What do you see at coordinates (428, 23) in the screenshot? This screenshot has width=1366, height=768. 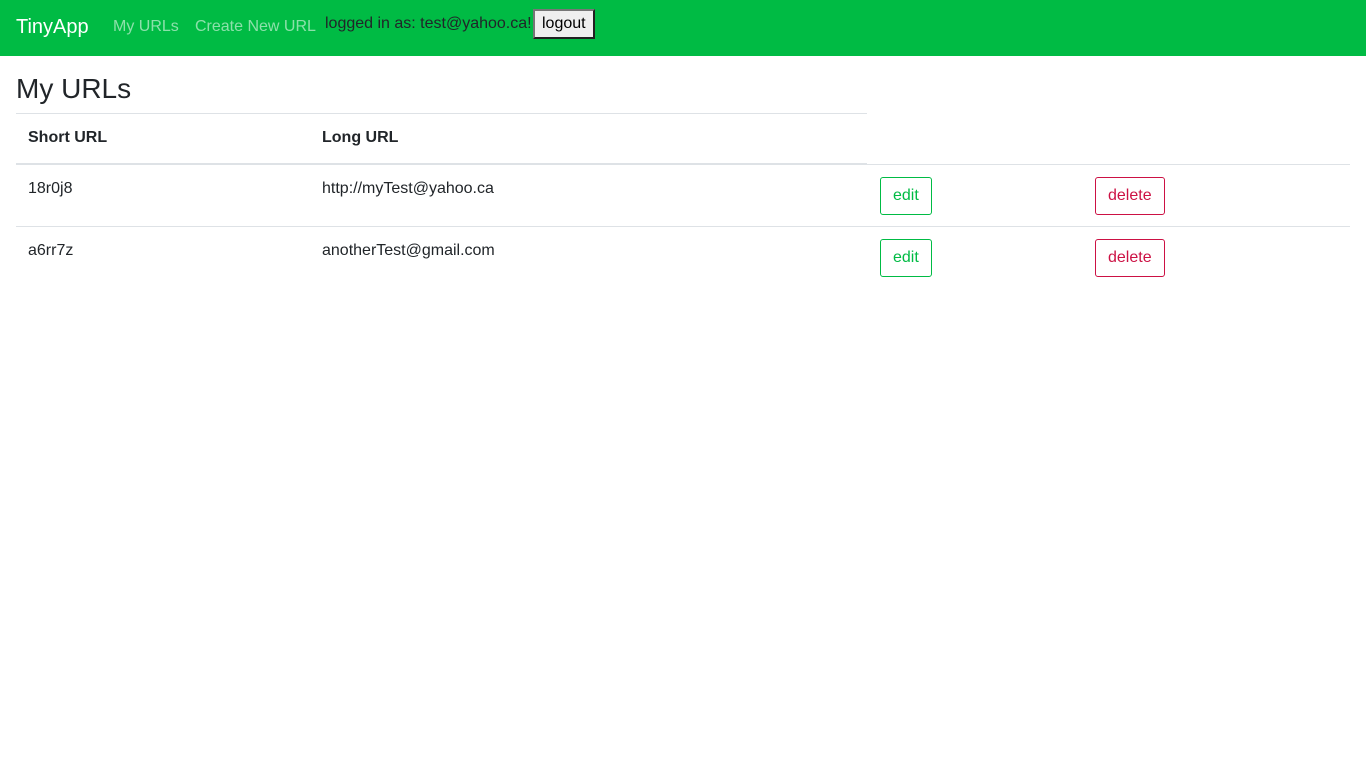 I see `logged-in-status: logged in as: test@yahoo.ca!` at bounding box center [428, 23].